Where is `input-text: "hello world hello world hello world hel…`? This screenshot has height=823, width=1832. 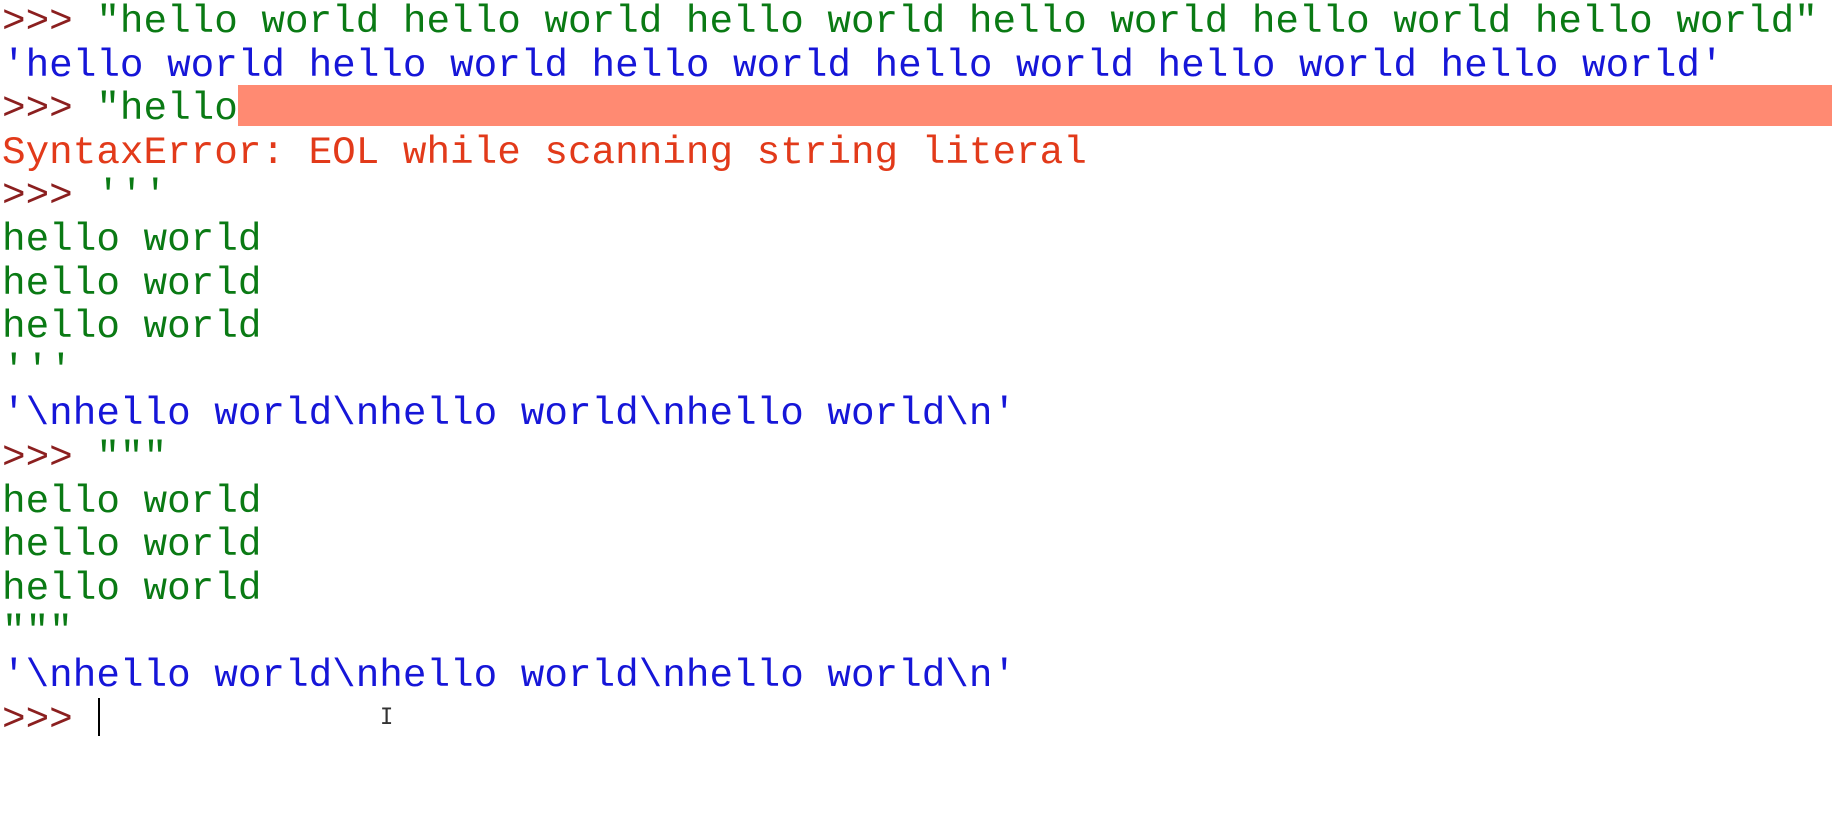
input-text: "hello world hello world hello world hel… is located at coordinates (957, 22).